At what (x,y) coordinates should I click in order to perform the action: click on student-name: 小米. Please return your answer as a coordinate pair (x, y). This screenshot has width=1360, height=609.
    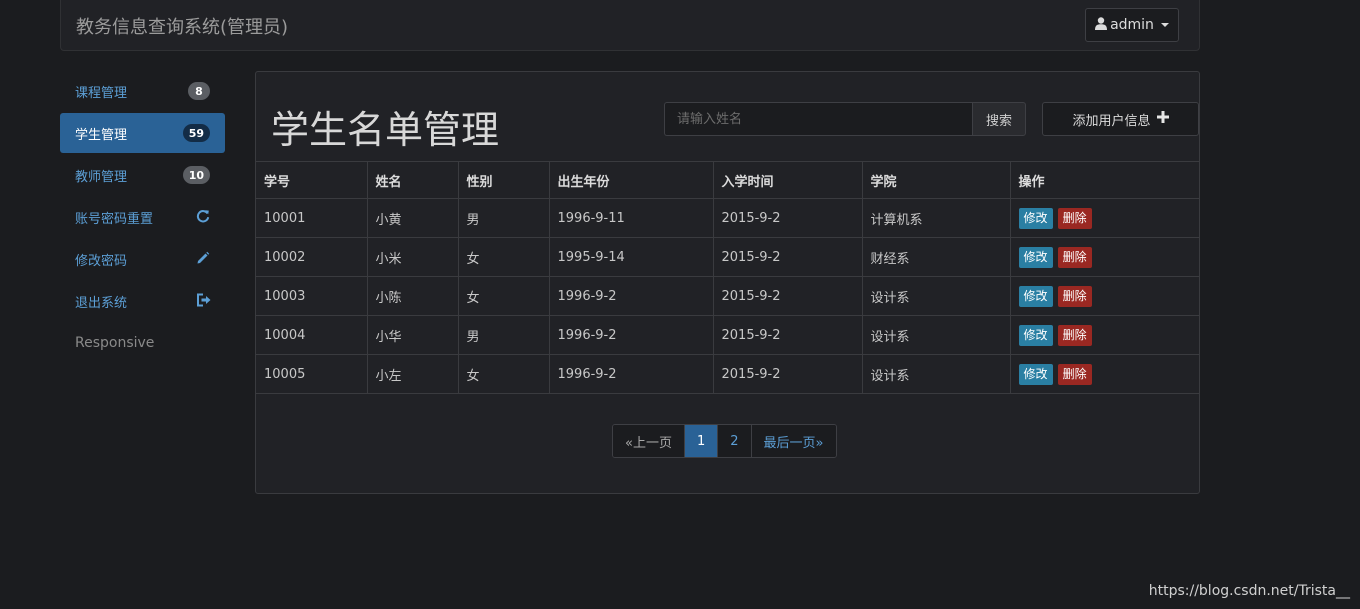
    Looking at the image, I should click on (412, 257).